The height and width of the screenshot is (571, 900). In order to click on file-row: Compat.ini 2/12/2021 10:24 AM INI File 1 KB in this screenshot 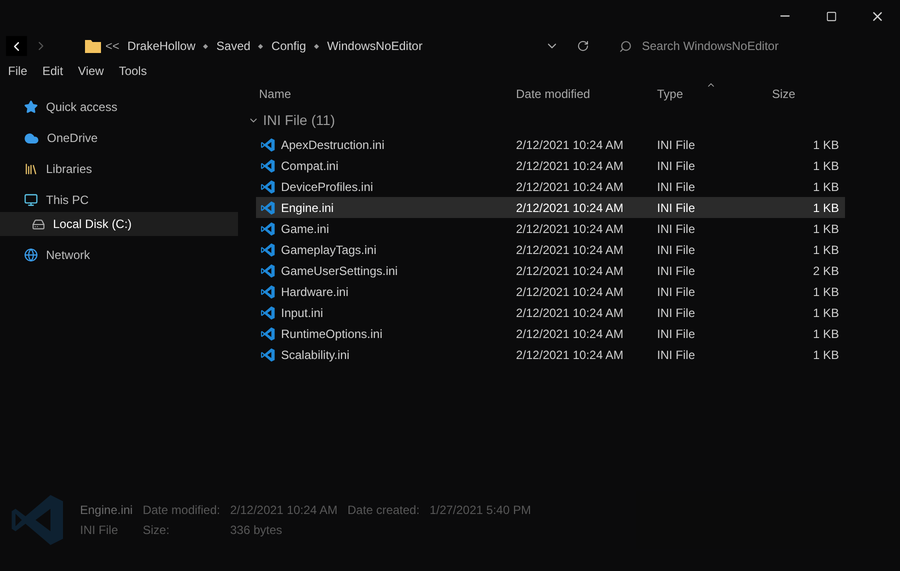, I will do `click(550, 165)`.